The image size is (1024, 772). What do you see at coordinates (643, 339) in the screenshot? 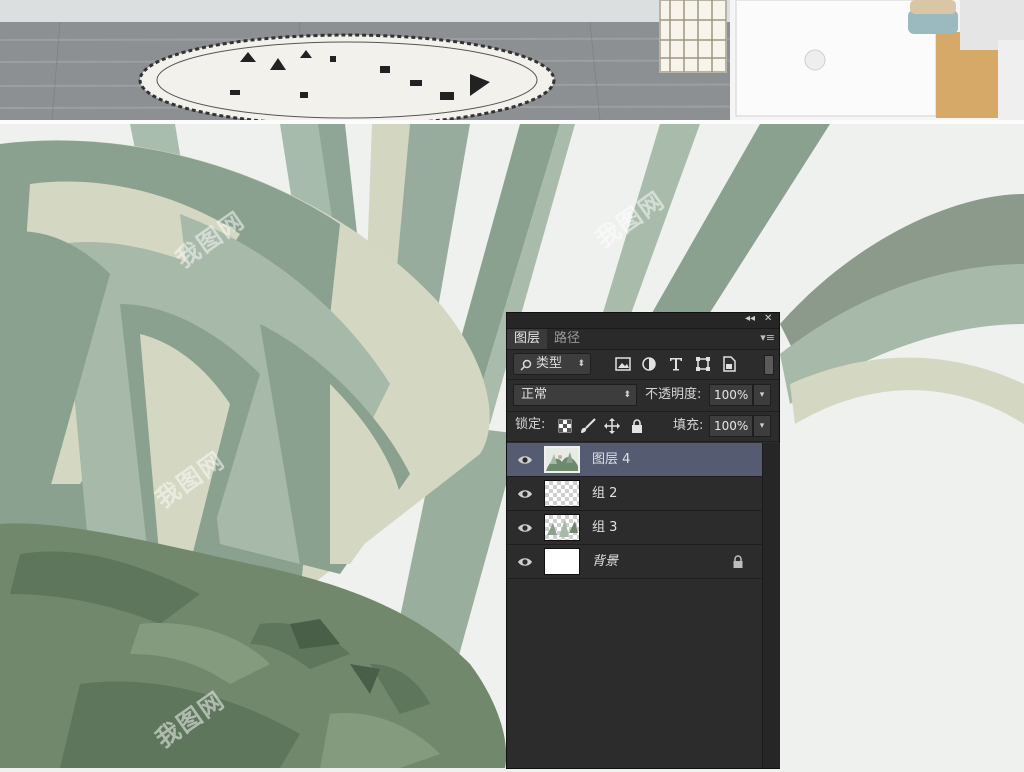
I see `panel-tabs: 图层 路径 ▾≡` at bounding box center [643, 339].